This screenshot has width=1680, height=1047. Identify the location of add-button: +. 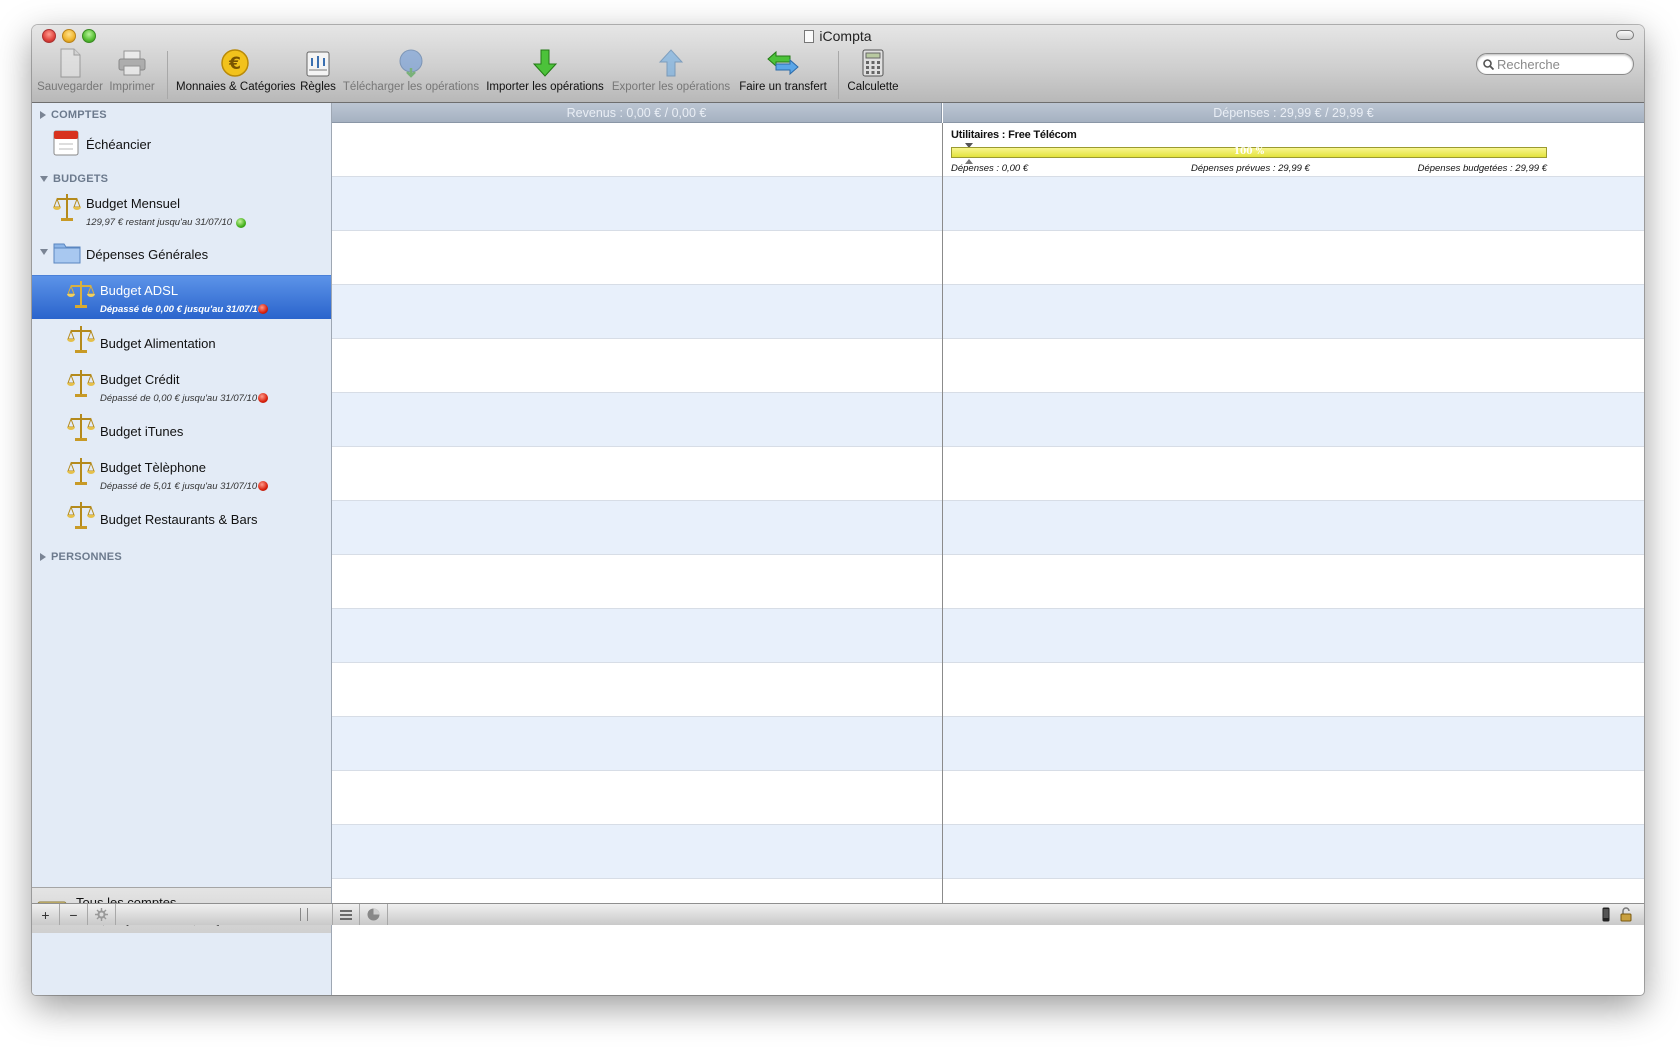
(46, 914).